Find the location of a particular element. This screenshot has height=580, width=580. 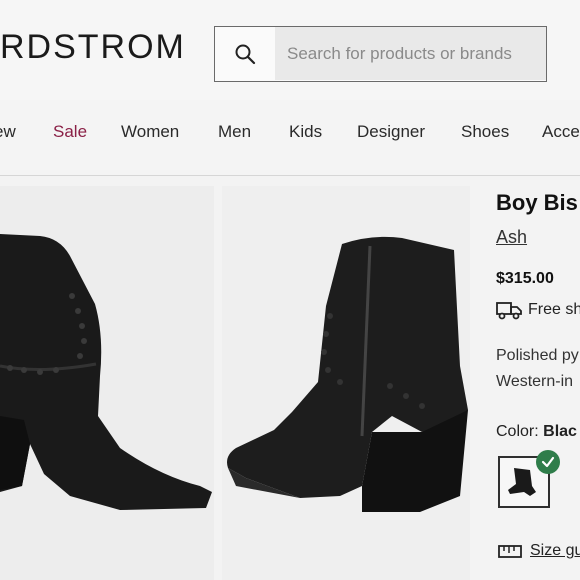

color-value: Blac is located at coordinates (560, 431).